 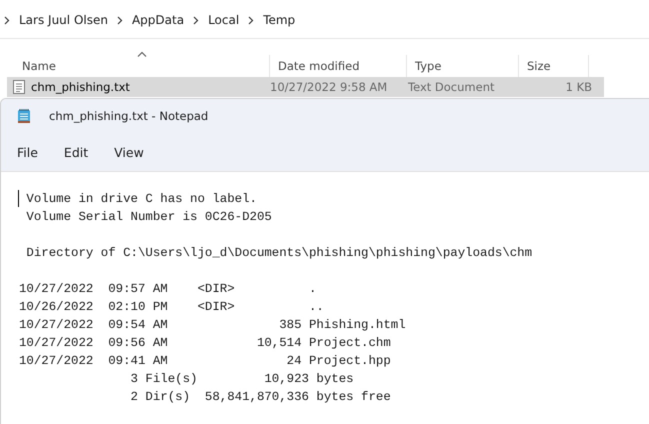 What do you see at coordinates (18, 198) in the screenshot?
I see `text-cursor` at bounding box center [18, 198].